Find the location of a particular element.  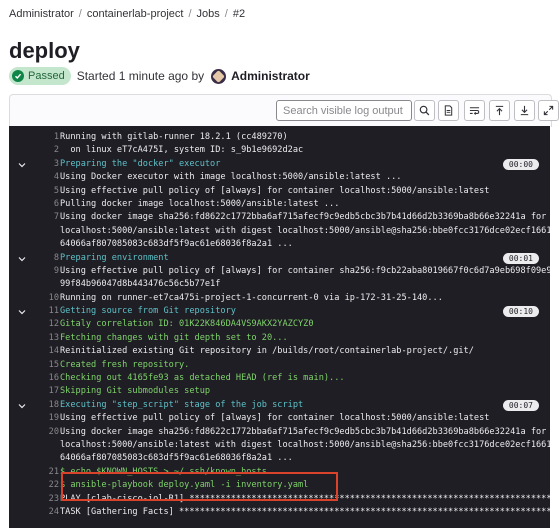

scroll-to-bottom-button is located at coordinates (524, 110).